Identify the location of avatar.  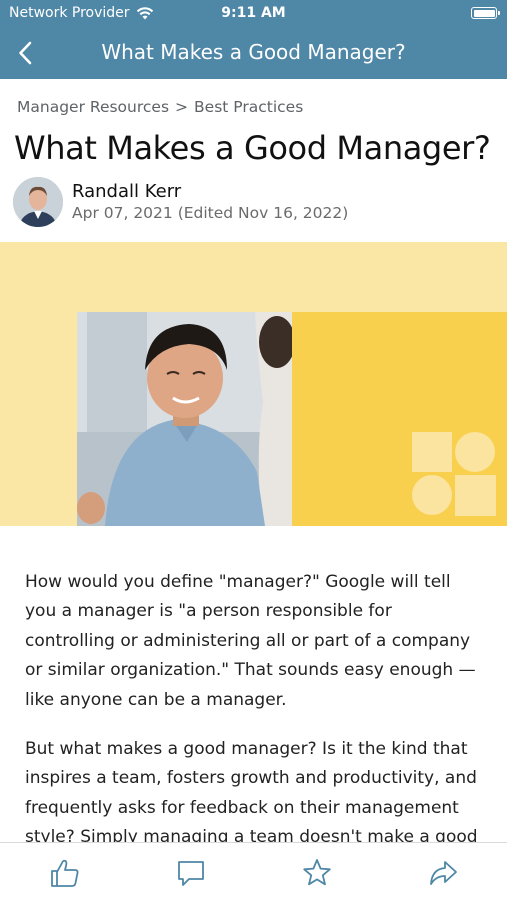
(38, 202).